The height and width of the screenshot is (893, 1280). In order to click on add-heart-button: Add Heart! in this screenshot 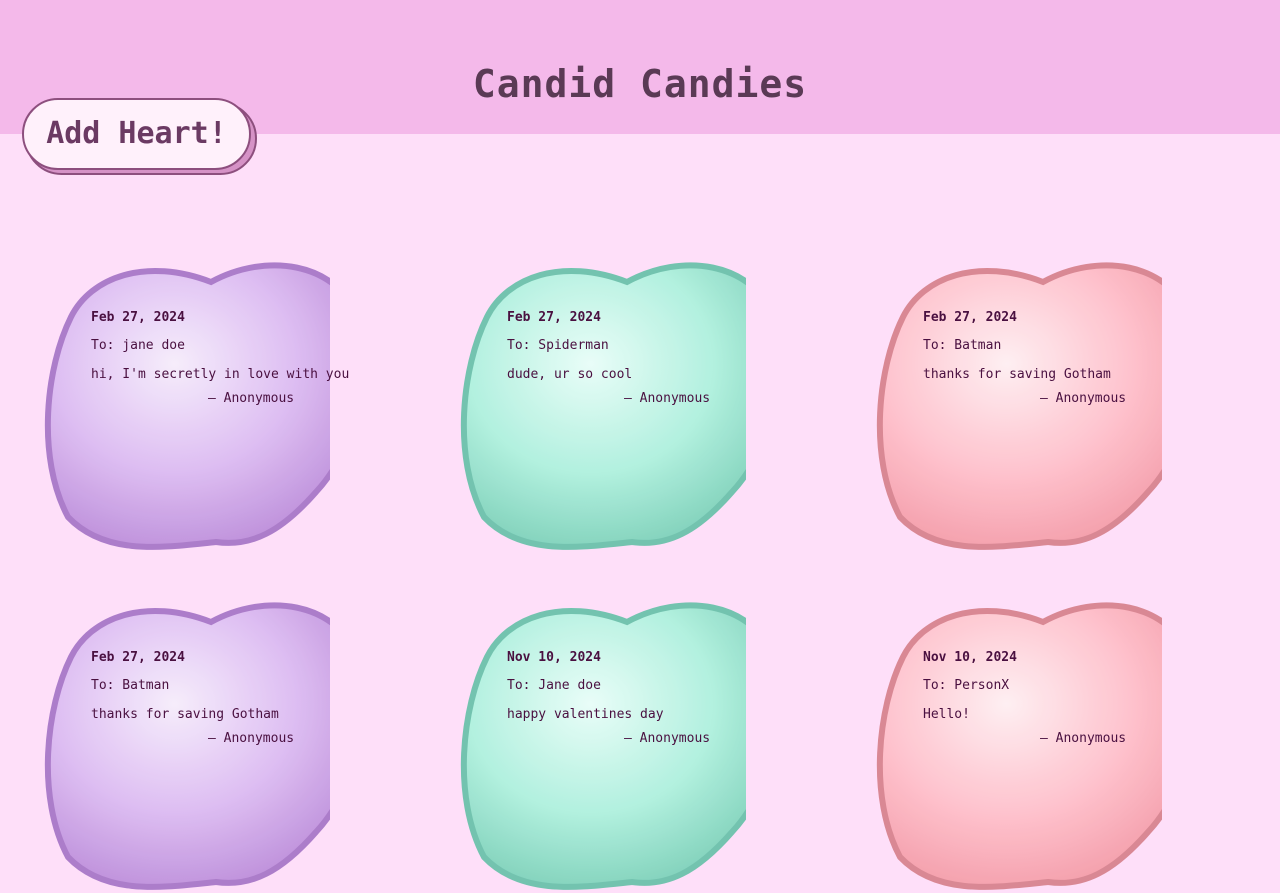, I will do `click(136, 134)`.